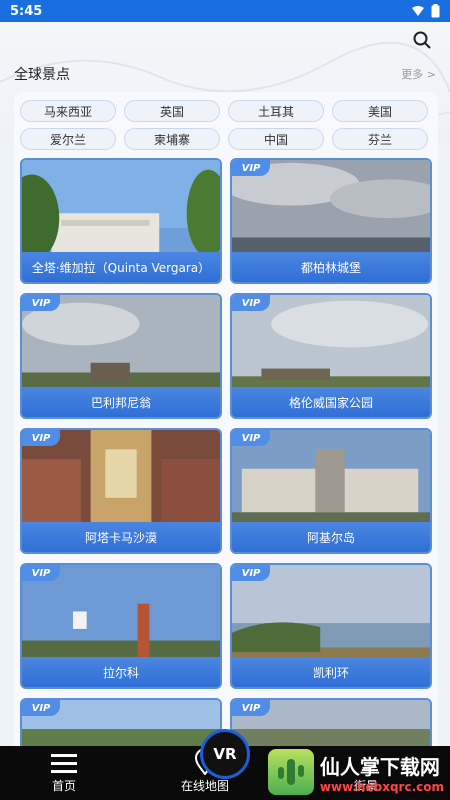 This screenshot has height=800, width=450. What do you see at coordinates (331, 537) in the screenshot?
I see `card-title: 阿基尔岛` at bounding box center [331, 537].